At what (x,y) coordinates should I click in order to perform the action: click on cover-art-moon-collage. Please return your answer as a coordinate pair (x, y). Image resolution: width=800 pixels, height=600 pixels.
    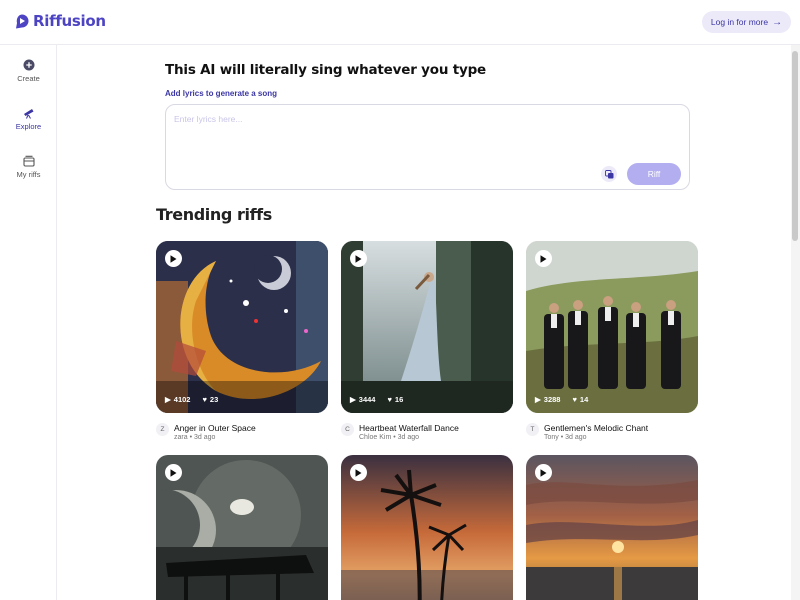
    Looking at the image, I should click on (242, 327).